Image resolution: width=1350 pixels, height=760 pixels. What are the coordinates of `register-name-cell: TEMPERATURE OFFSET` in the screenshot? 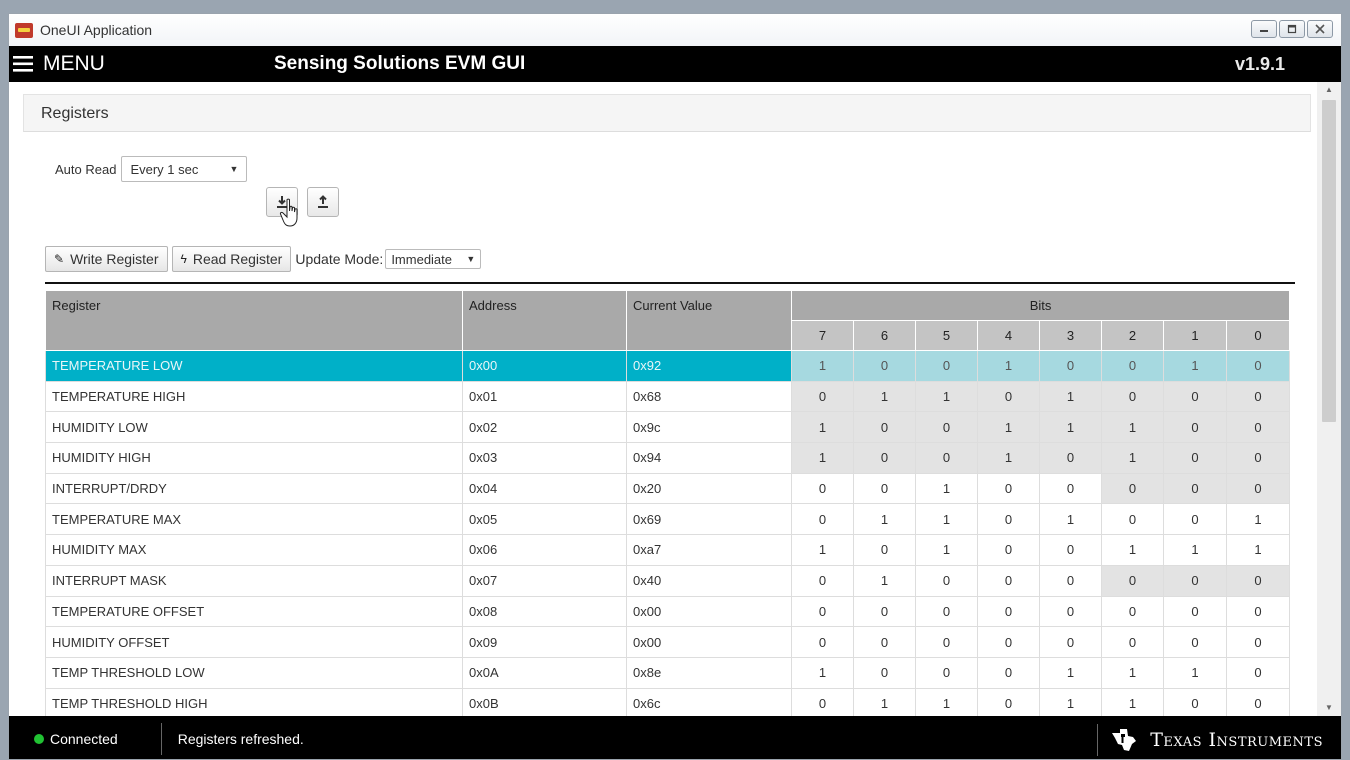 It's located at (254, 611).